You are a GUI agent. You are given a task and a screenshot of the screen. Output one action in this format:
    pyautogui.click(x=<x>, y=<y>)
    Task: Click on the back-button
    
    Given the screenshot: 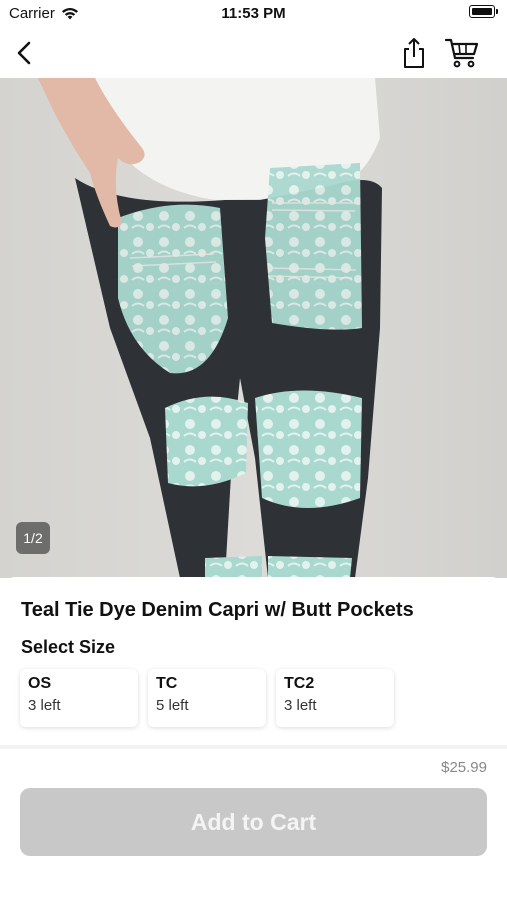 What is the action you would take?
    pyautogui.click(x=26, y=53)
    